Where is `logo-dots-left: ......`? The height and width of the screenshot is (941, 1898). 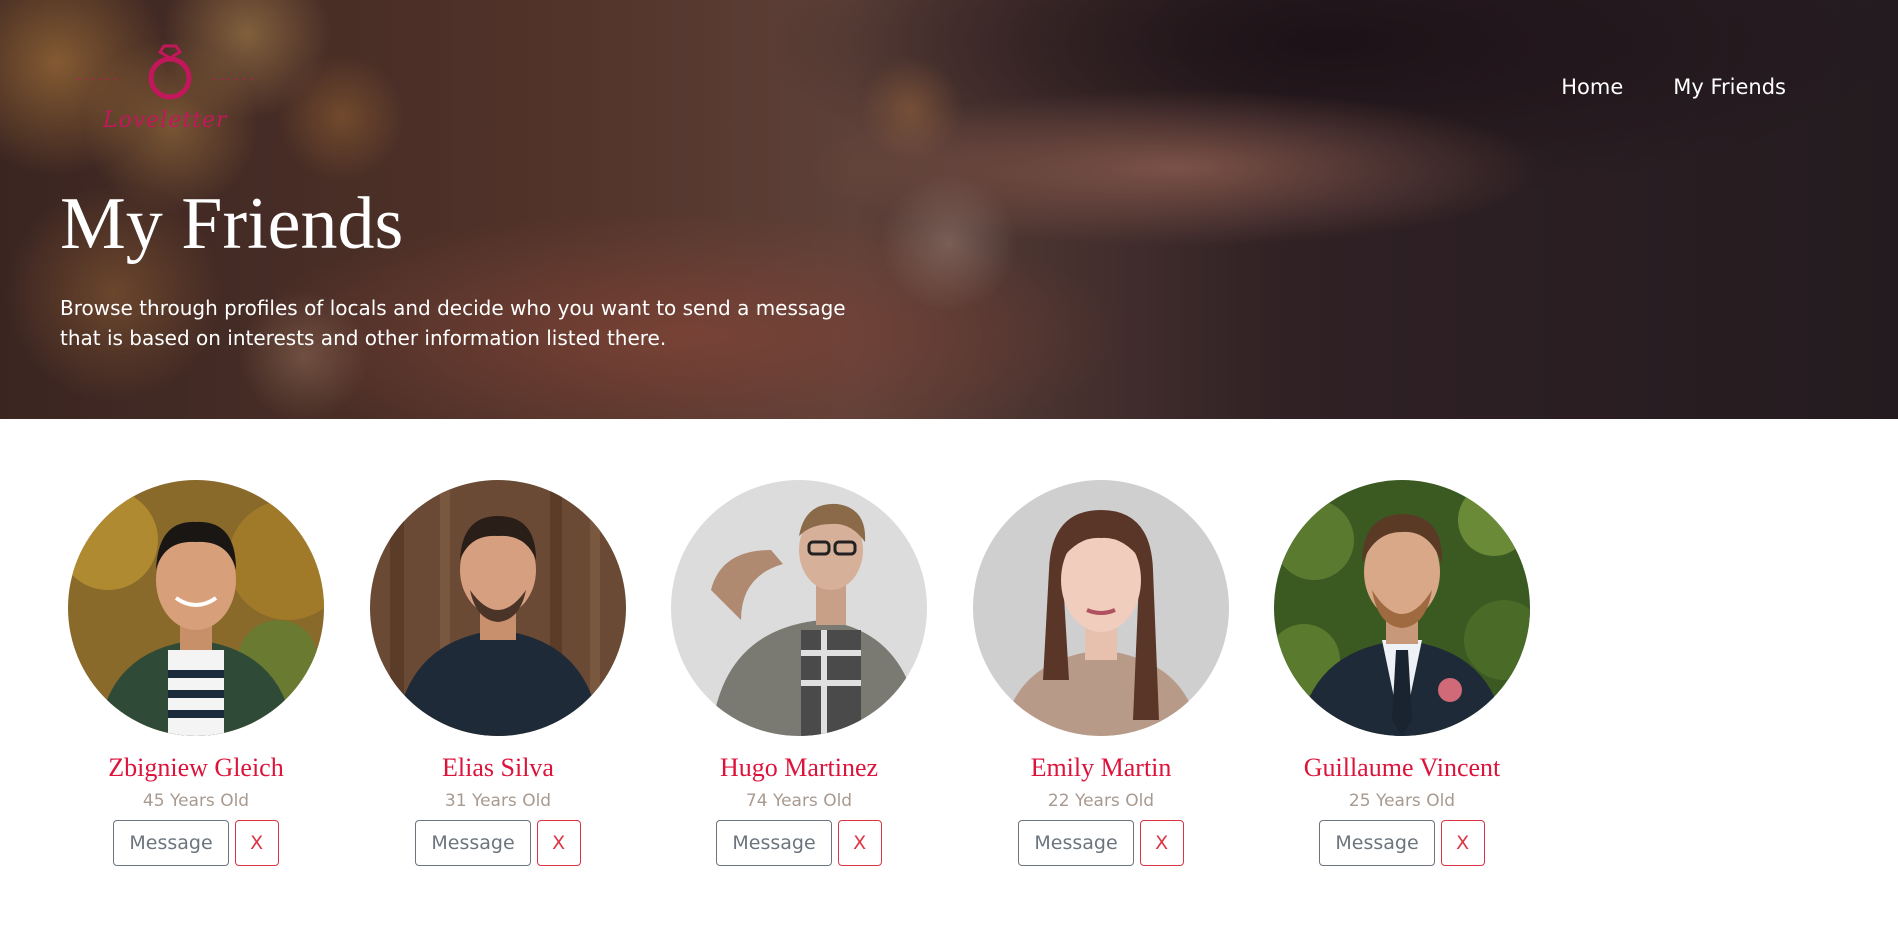
logo-dots-left: ...... is located at coordinates (98, 76).